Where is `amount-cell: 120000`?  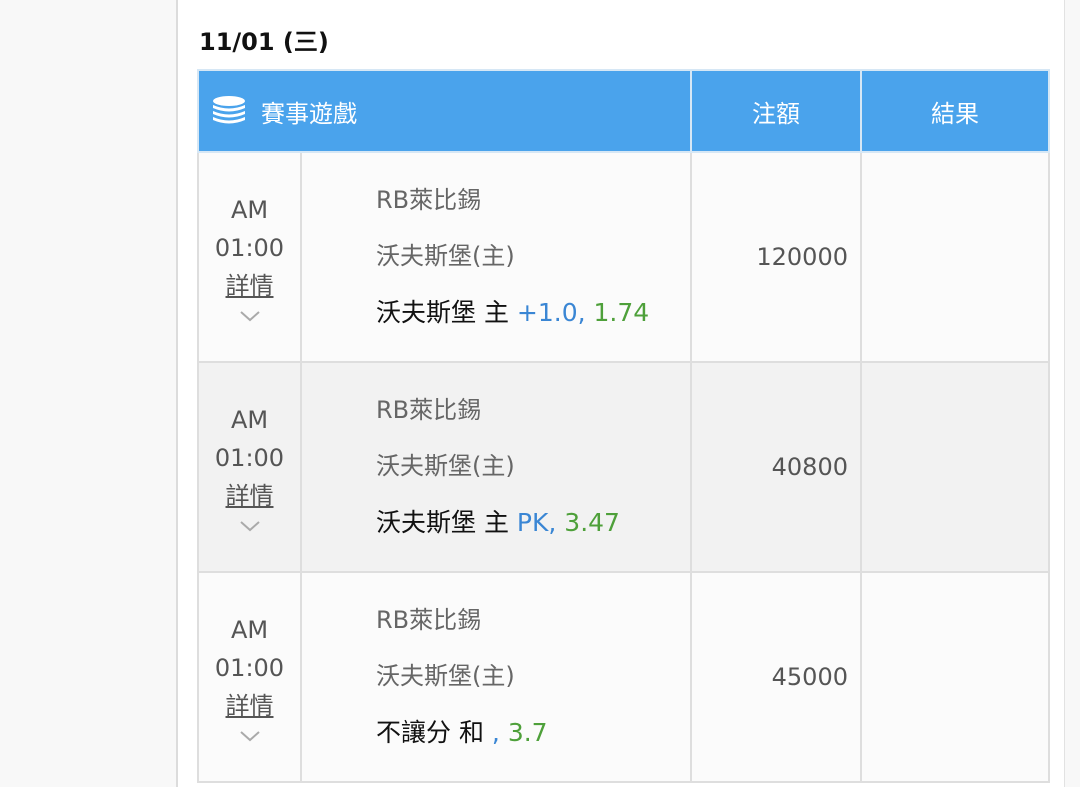
amount-cell: 120000 is located at coordinates (776, 257).